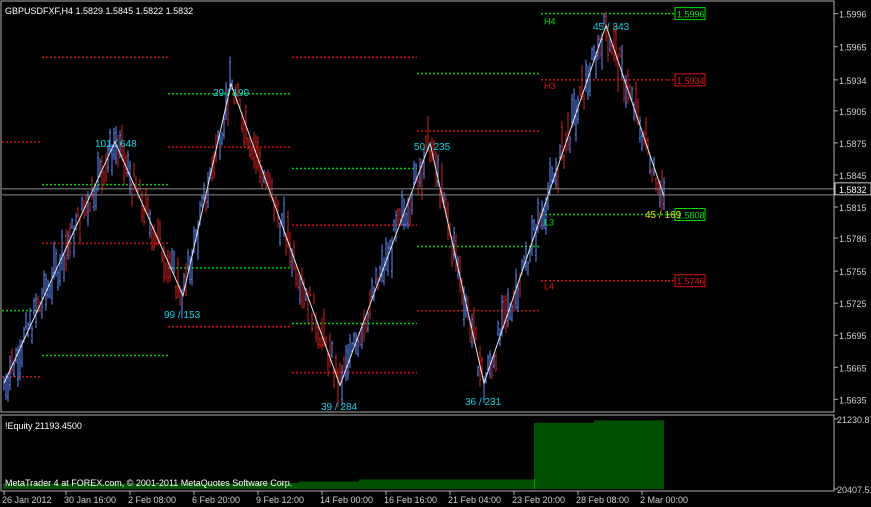 Image resolution: width=871 pixels, height=507 pixels. I want to click on zigzag-label: 45 / 343, so click(611, 27).